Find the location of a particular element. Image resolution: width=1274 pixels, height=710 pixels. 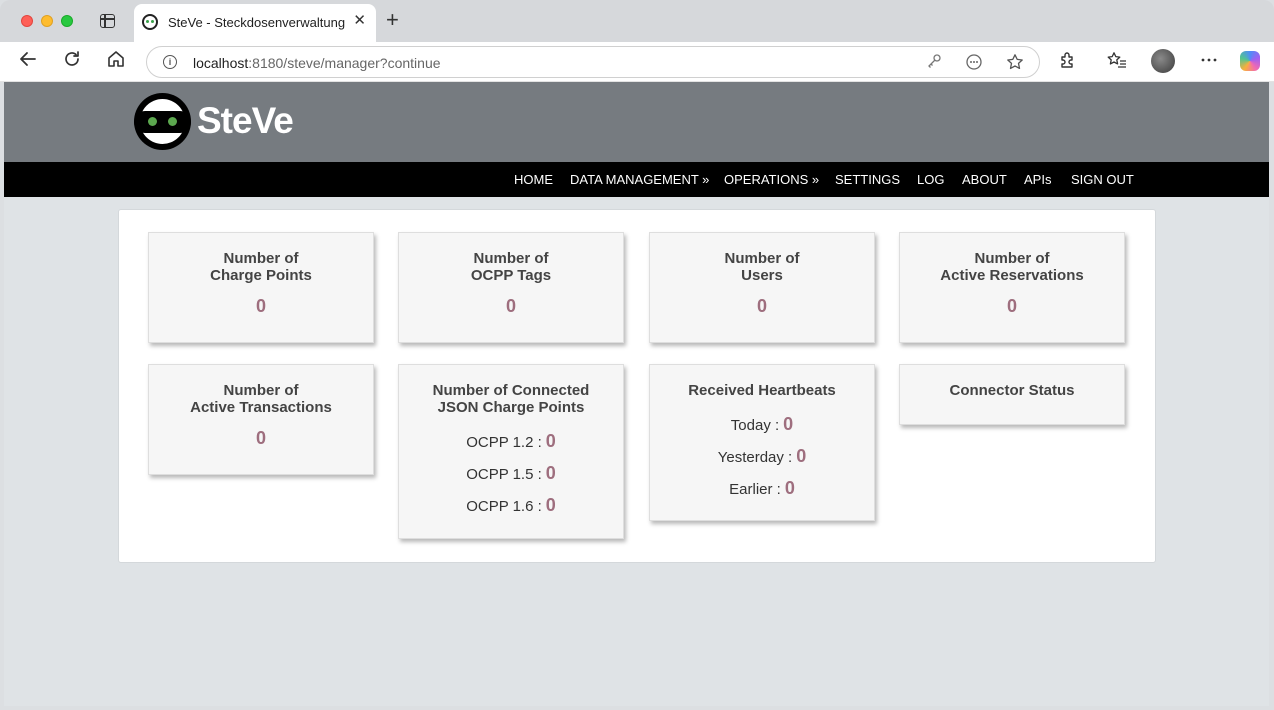

tab-close-icon: ✕ is located at coordinates (359, 21).